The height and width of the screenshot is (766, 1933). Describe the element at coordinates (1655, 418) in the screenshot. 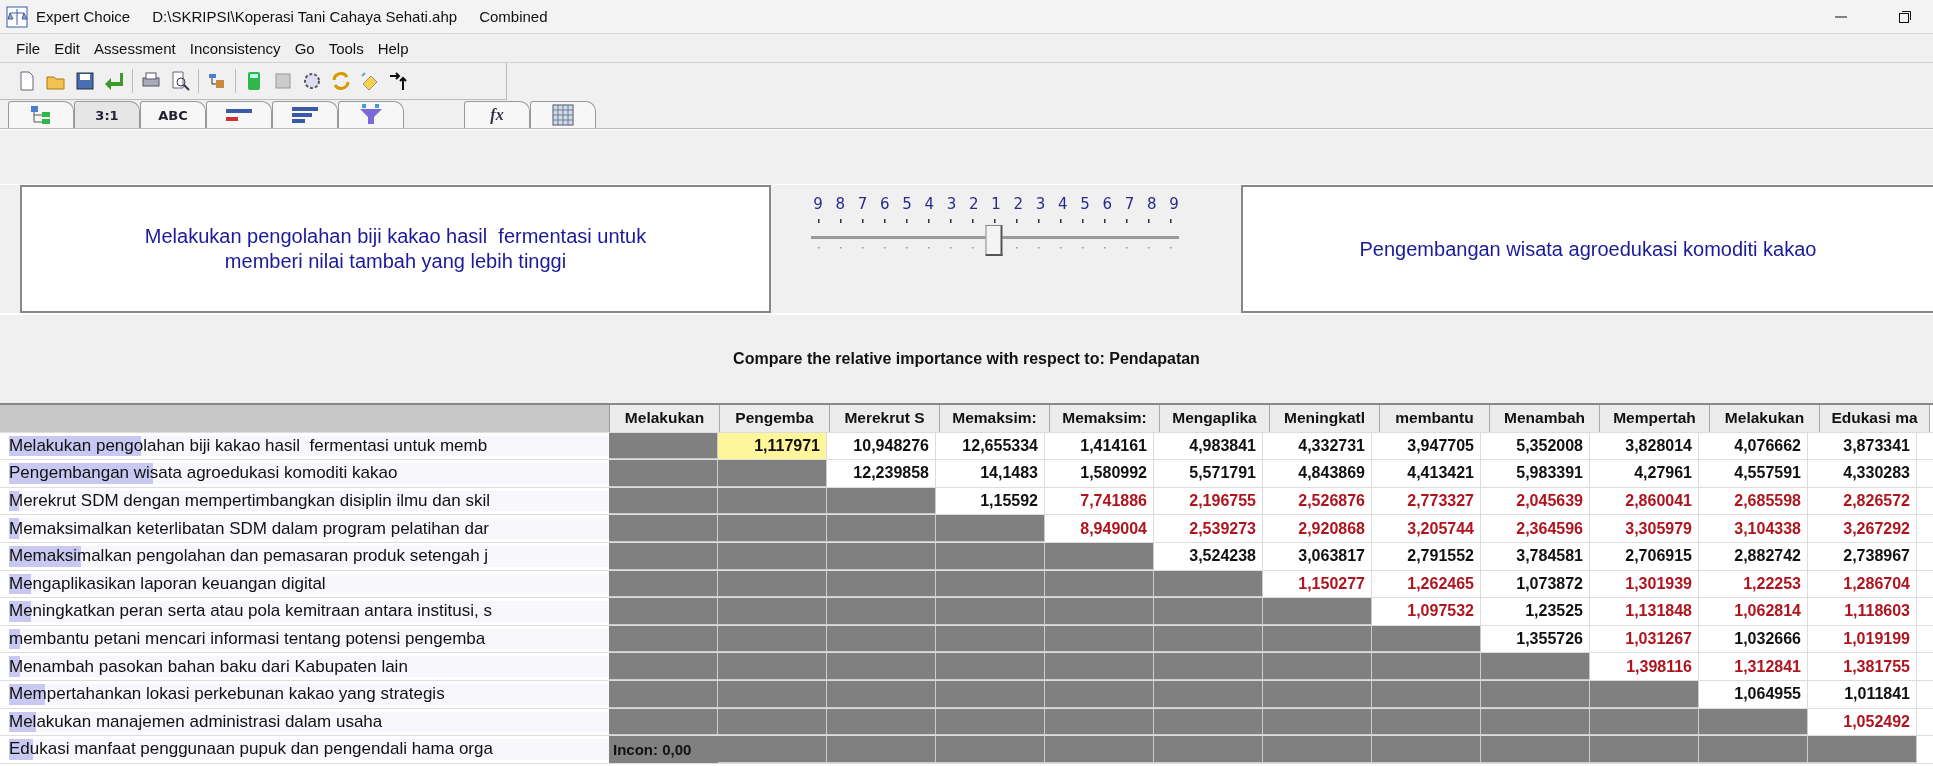

I see `column-header: Mempertah` at that location.